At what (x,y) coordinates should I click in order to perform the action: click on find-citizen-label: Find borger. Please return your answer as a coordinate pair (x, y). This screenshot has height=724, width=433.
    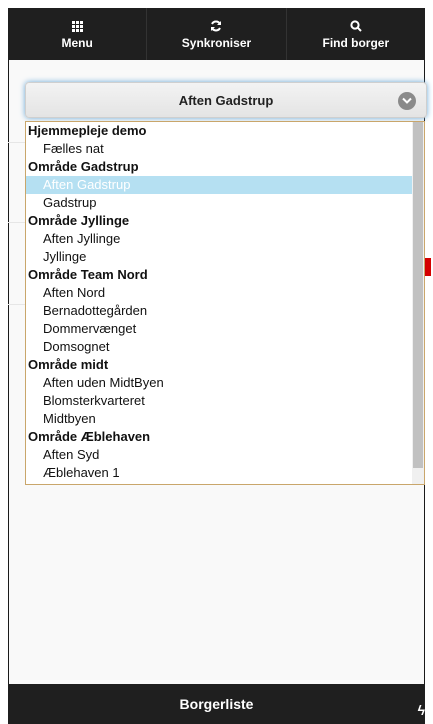
    Looking at the image, I should click on (356, 43).